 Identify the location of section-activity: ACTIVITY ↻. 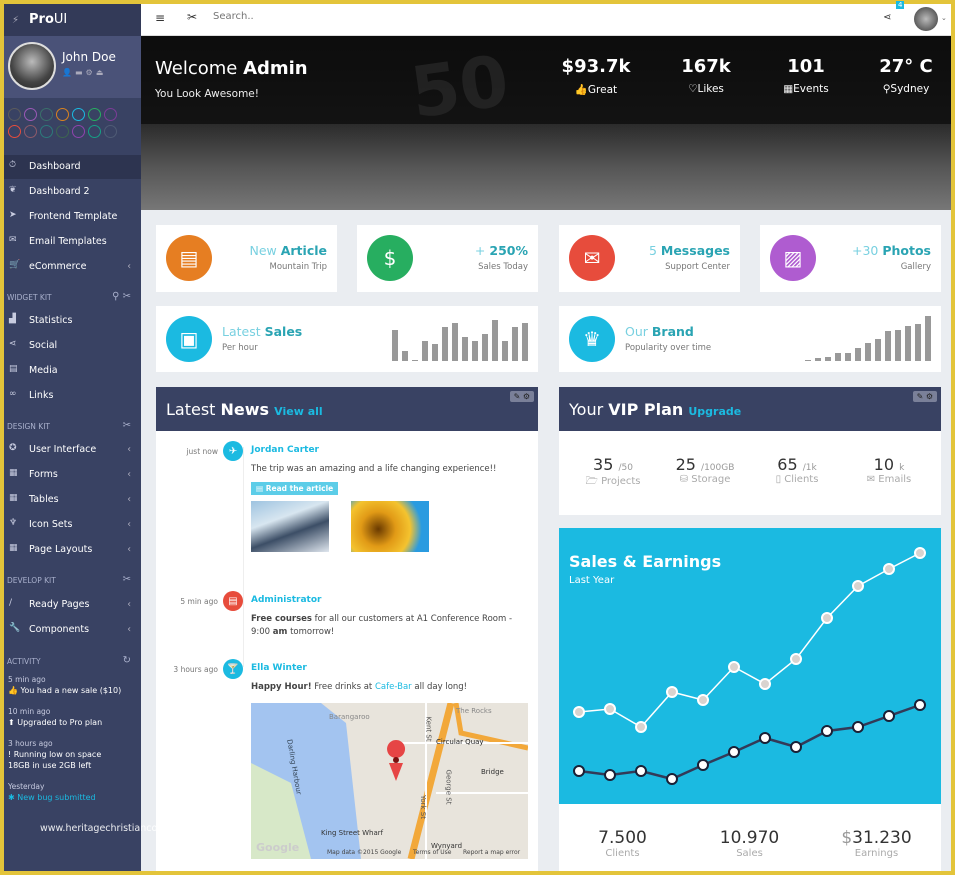
(72, 660).